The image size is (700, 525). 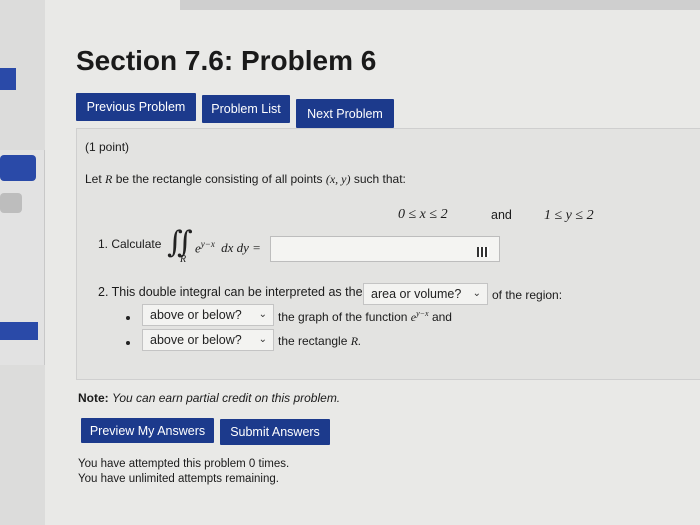 What do you see at coordinates (527, 295) in the screenshot?
I see `q2-after-text: of the region:` at bounding box center [527, 295].